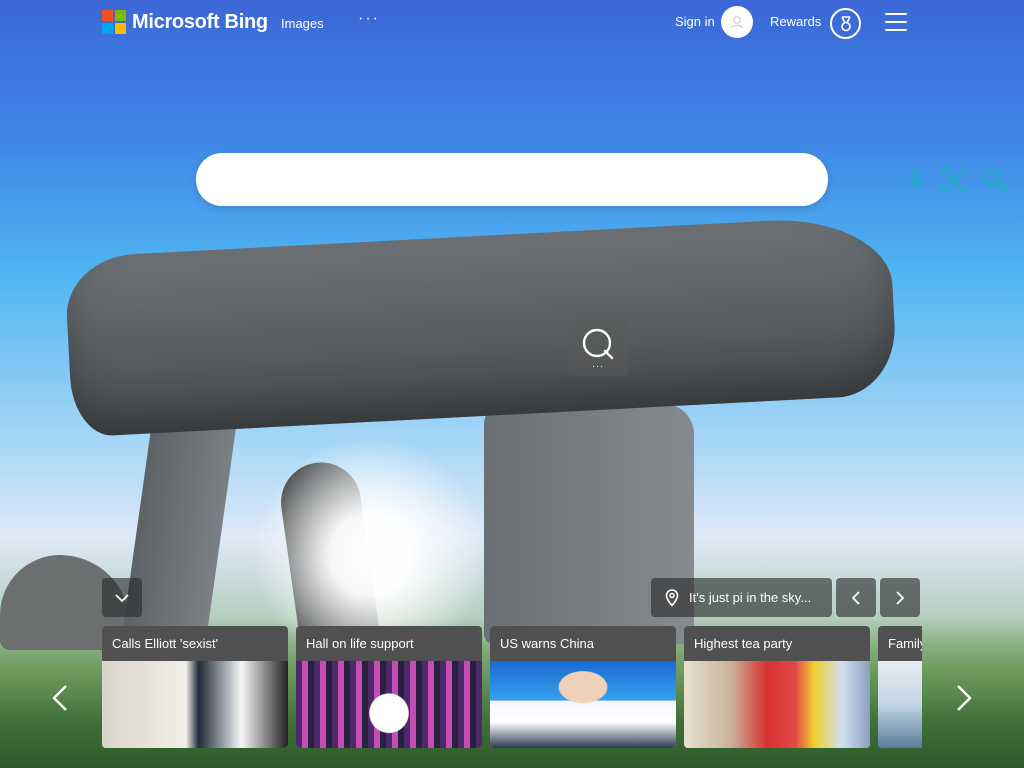  I want to click on microsoft-logo-icon, so click(114, 22).